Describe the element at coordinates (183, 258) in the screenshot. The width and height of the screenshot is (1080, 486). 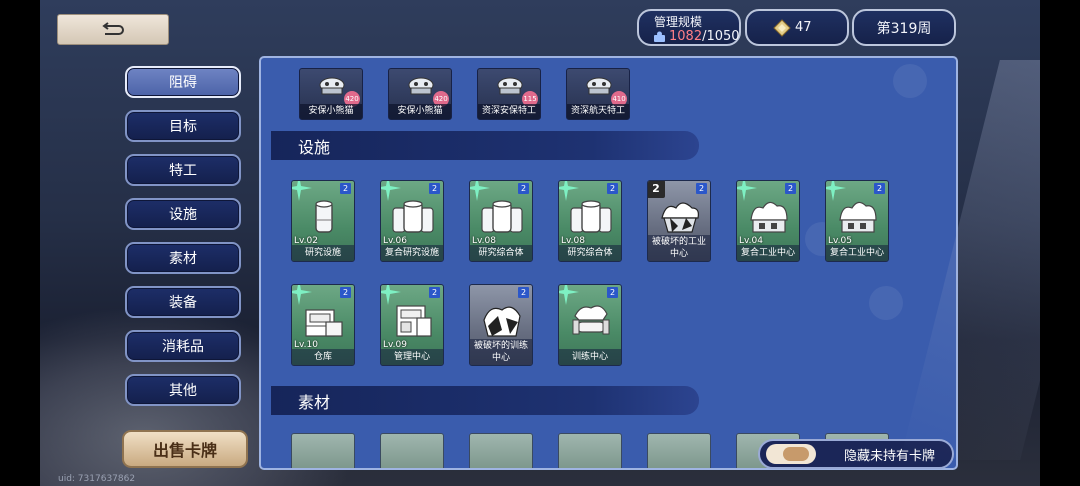
I see `sidebar-item-material: 素材` at that location.